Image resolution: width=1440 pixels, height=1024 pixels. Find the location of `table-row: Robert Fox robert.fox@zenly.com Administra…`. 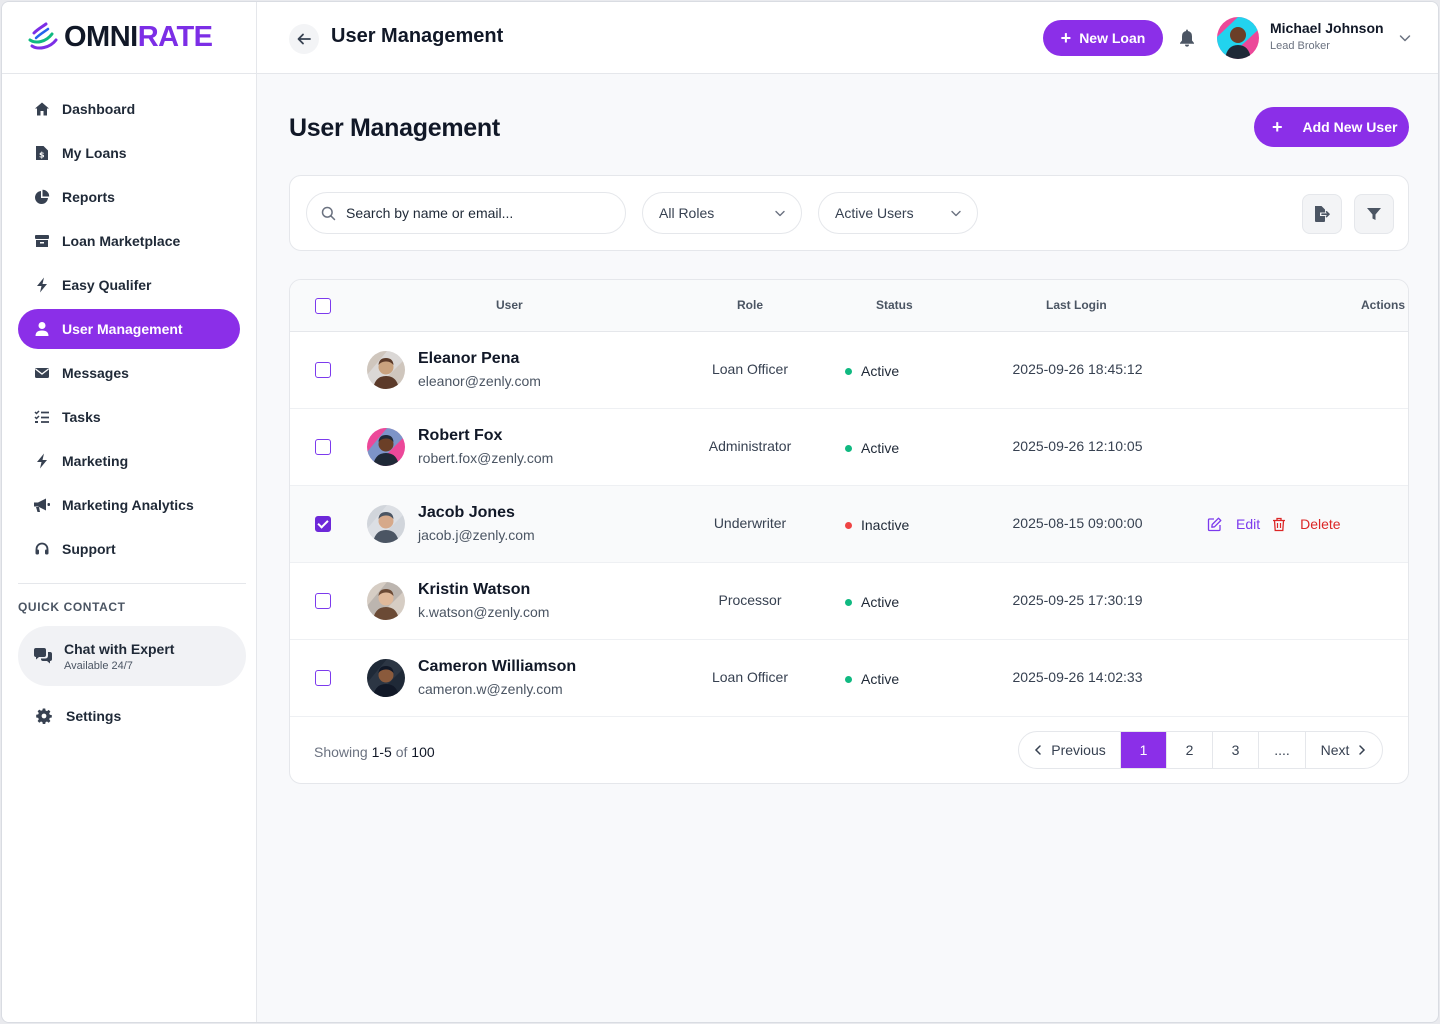

table-row: Robert Fox robert.fox@zenly.com Administra… is located at coordinates (849, 447).